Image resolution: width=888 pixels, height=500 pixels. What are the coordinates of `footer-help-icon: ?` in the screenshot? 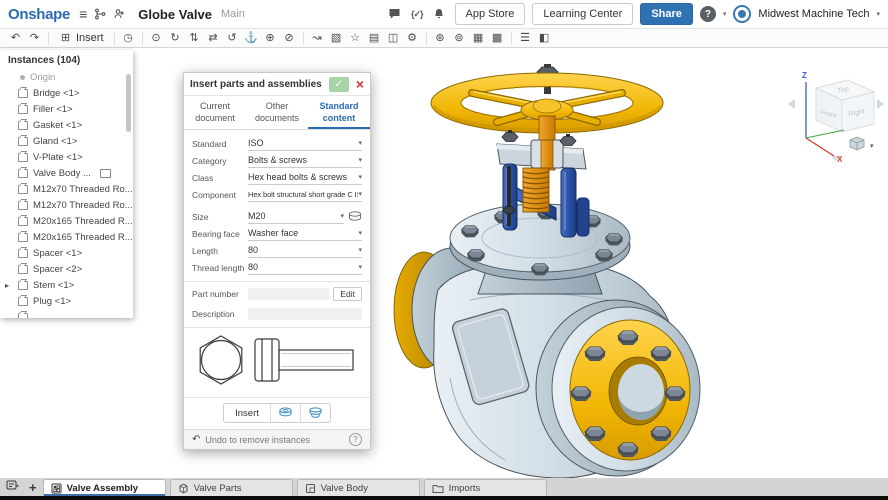 It's located at (355, 440).